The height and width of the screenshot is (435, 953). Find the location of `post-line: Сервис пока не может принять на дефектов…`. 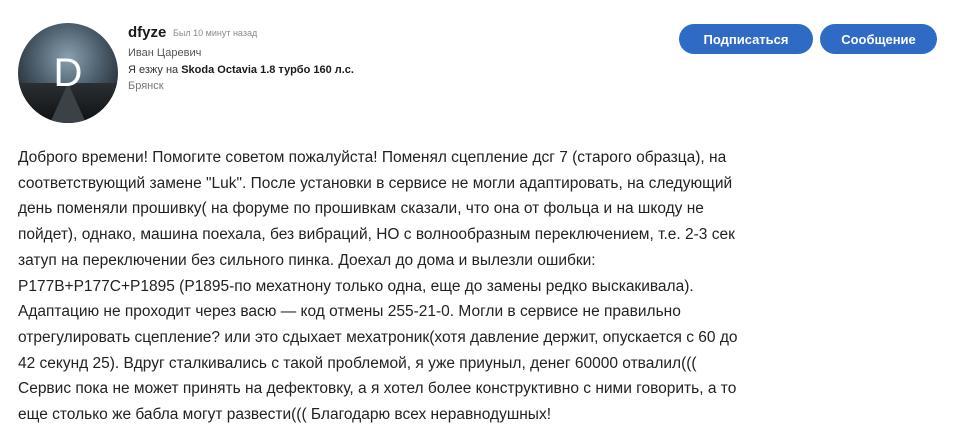

post-line: Сервис пока не может принять на дефектов… is located at coordinates (377, 389).